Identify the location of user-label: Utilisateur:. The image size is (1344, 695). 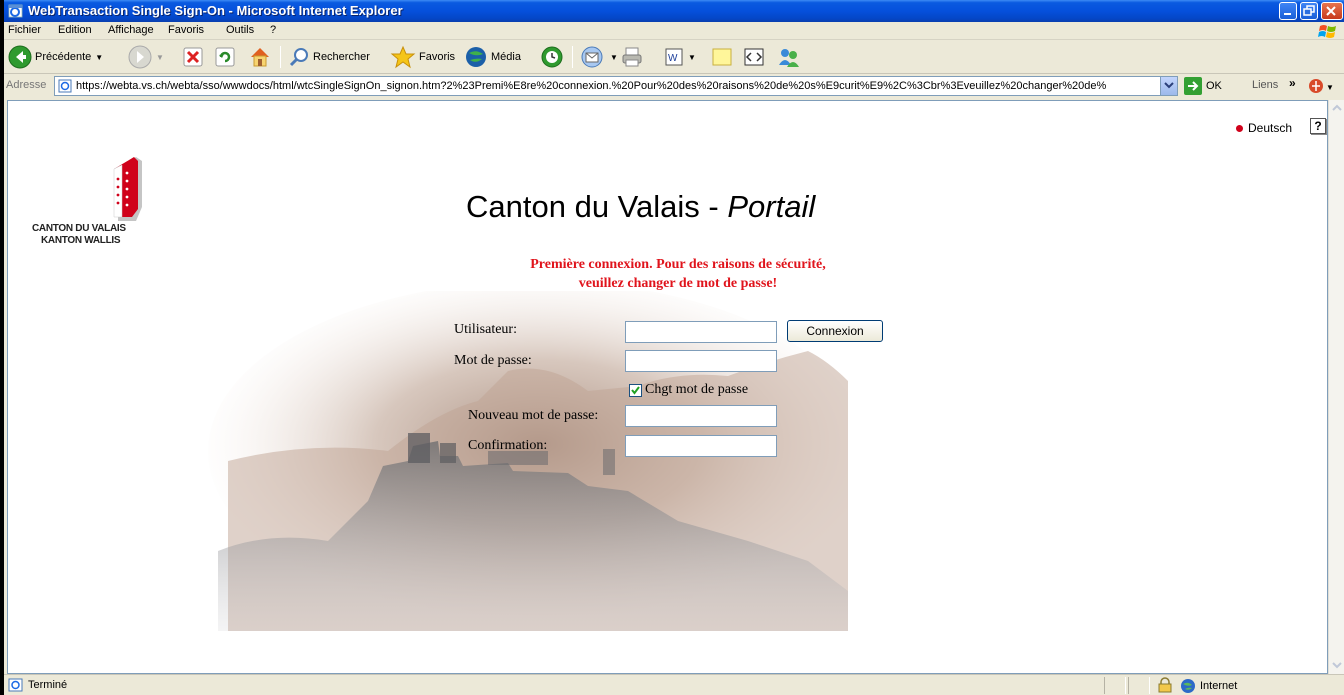
(485, 329).